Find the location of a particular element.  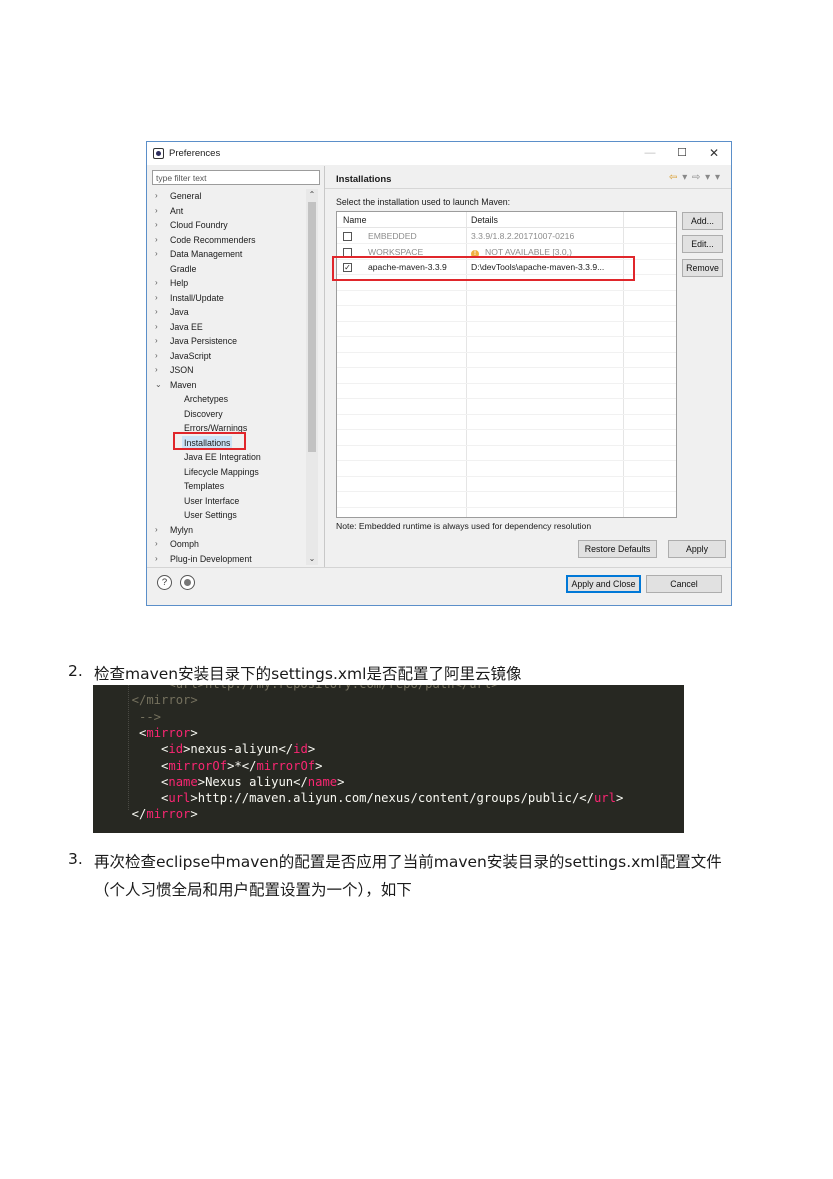

tree-item-ant: › Ant is located at coordinates (235, 211).